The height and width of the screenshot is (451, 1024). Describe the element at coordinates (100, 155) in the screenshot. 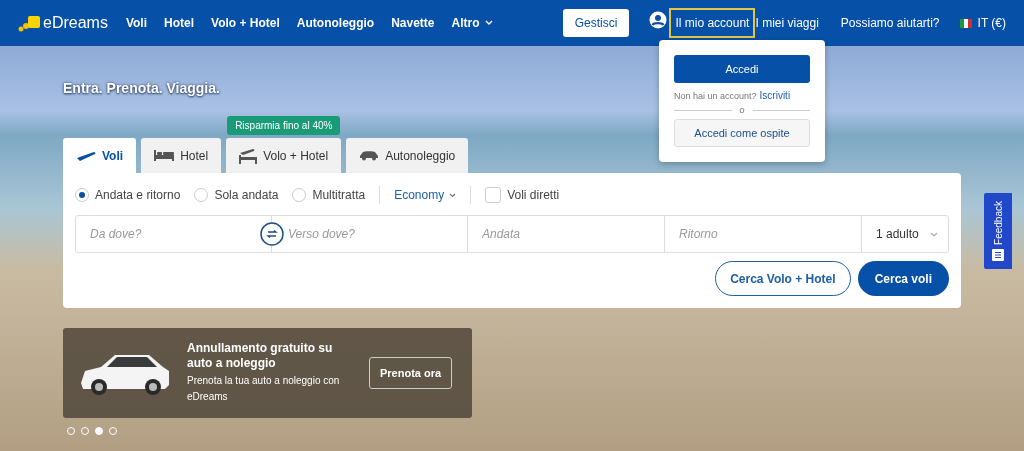

I see `search-tab: Voli` at that location.